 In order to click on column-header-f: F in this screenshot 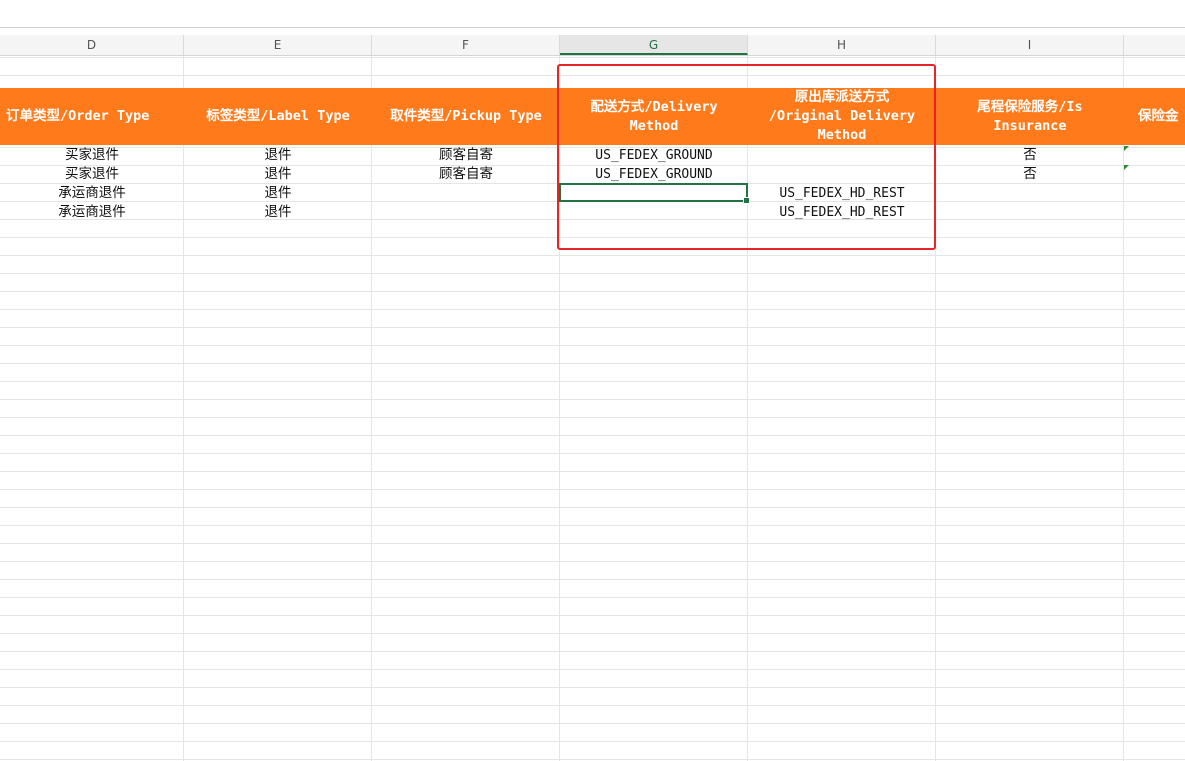, I will do `click(466, 45)`.